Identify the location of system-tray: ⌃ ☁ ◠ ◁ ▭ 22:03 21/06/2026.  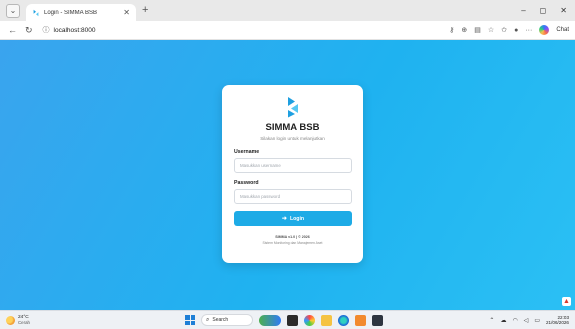
(529, 320).